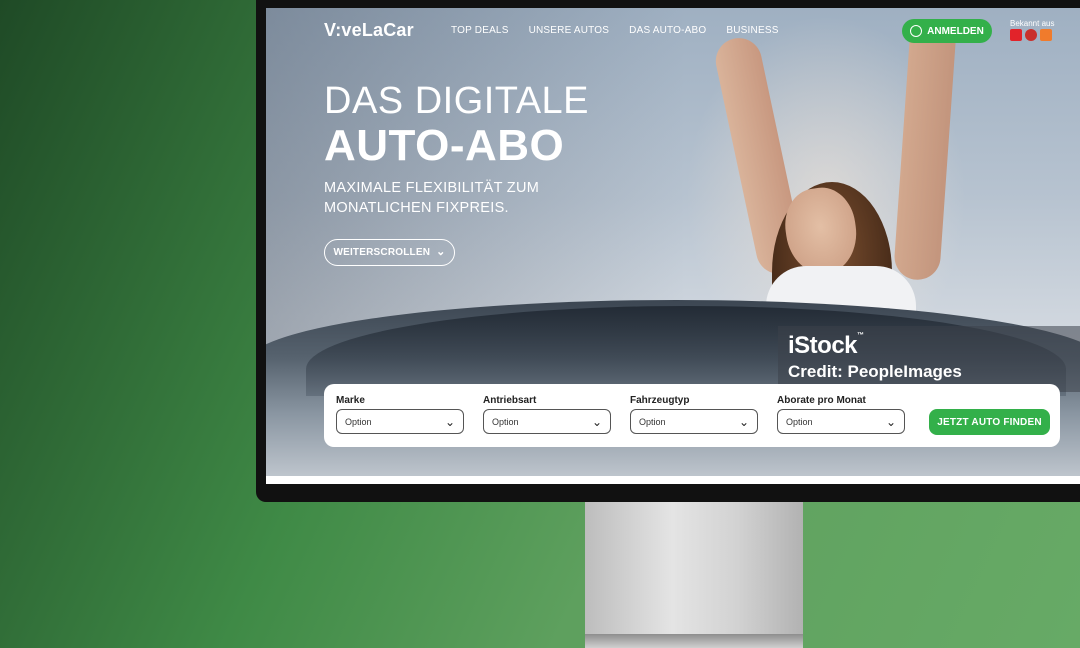 This screenshot has height=648, width=1080. What do you see at coordinates (673, 480) in the screenshot?
I see `screen-bottom-strip` at bounding box center [673, 480].